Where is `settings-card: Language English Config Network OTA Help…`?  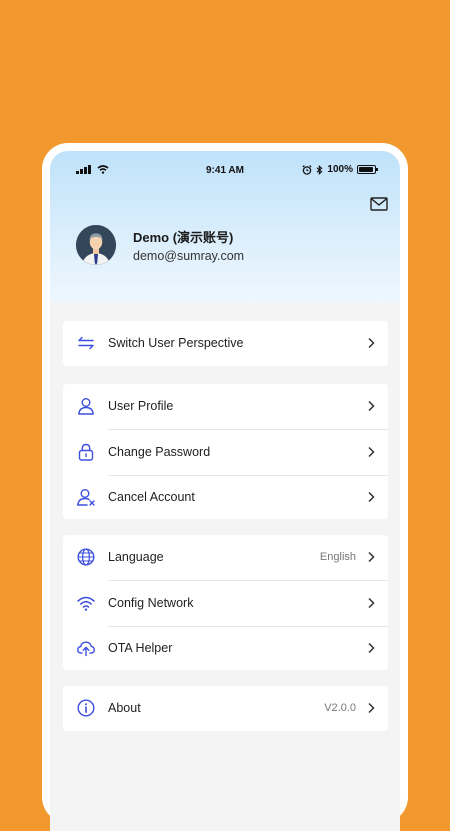 settings-card: Language English Config Network OTA Help… is located at coordinates (225, 602).